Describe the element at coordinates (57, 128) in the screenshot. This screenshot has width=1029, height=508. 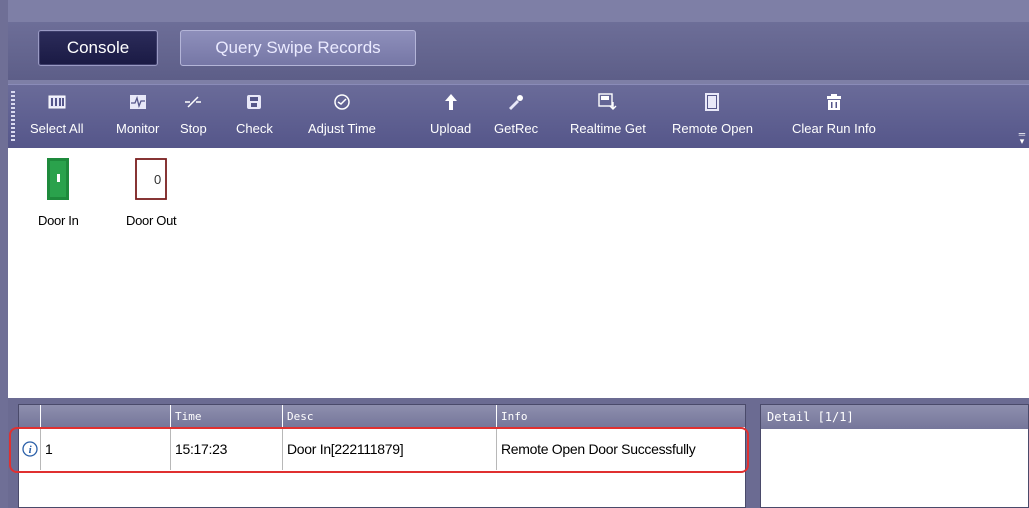
I see `select-all-label: Select All` at that location.